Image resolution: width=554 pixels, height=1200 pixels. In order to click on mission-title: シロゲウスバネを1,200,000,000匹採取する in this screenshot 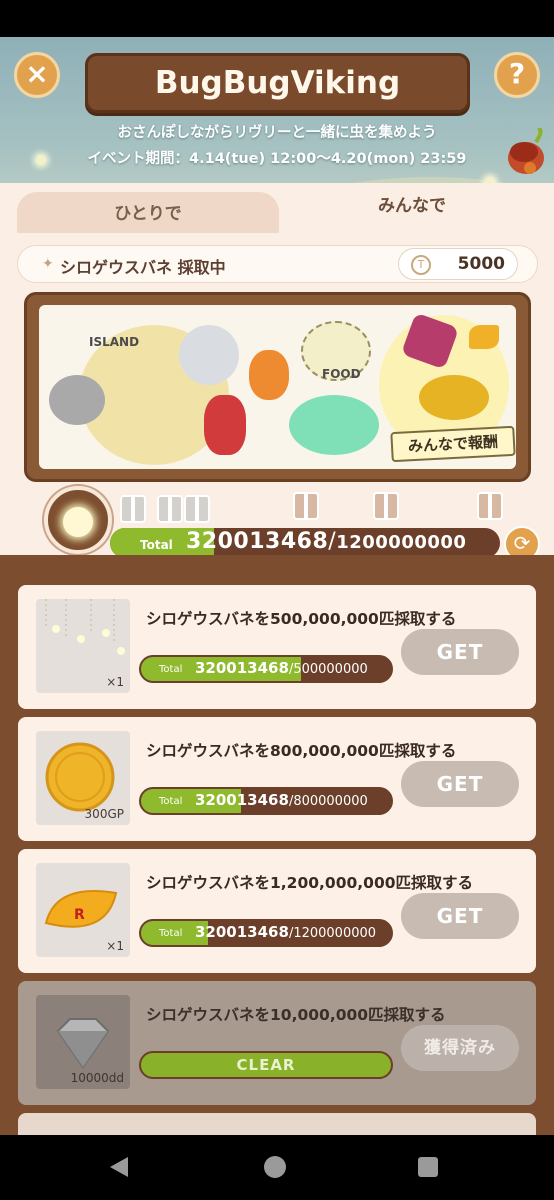, I will do `click(310, 883)`.